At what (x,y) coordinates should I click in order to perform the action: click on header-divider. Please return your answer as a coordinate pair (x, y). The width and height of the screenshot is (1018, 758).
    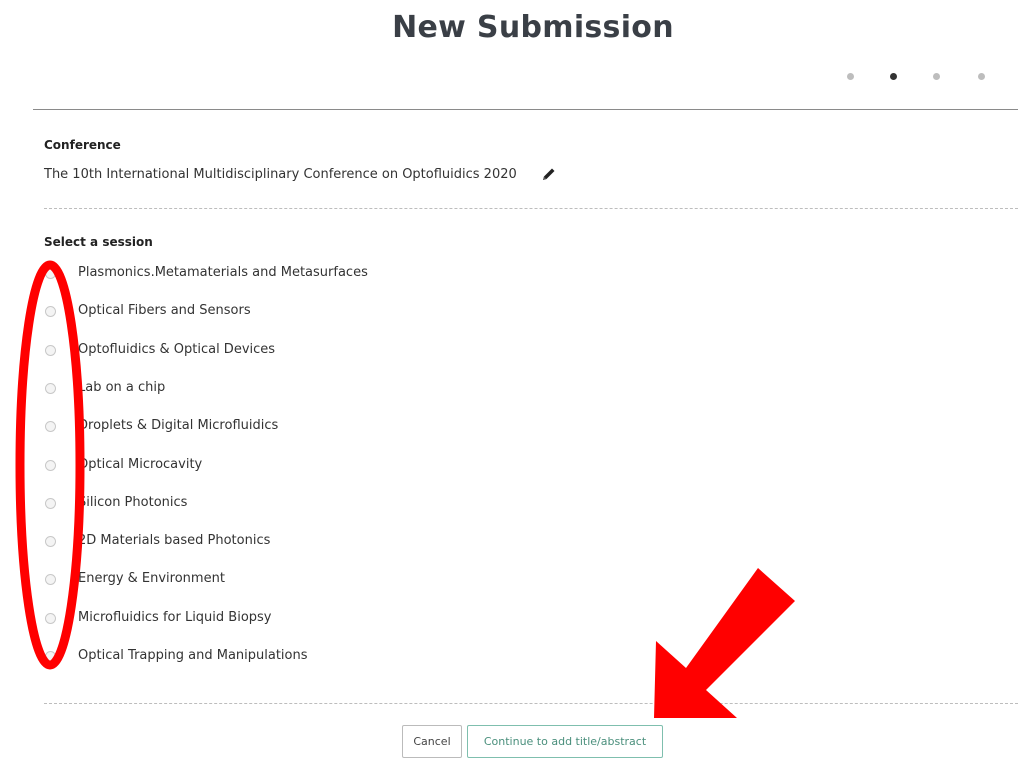
    Looking at the image, I should click on (525, 109).